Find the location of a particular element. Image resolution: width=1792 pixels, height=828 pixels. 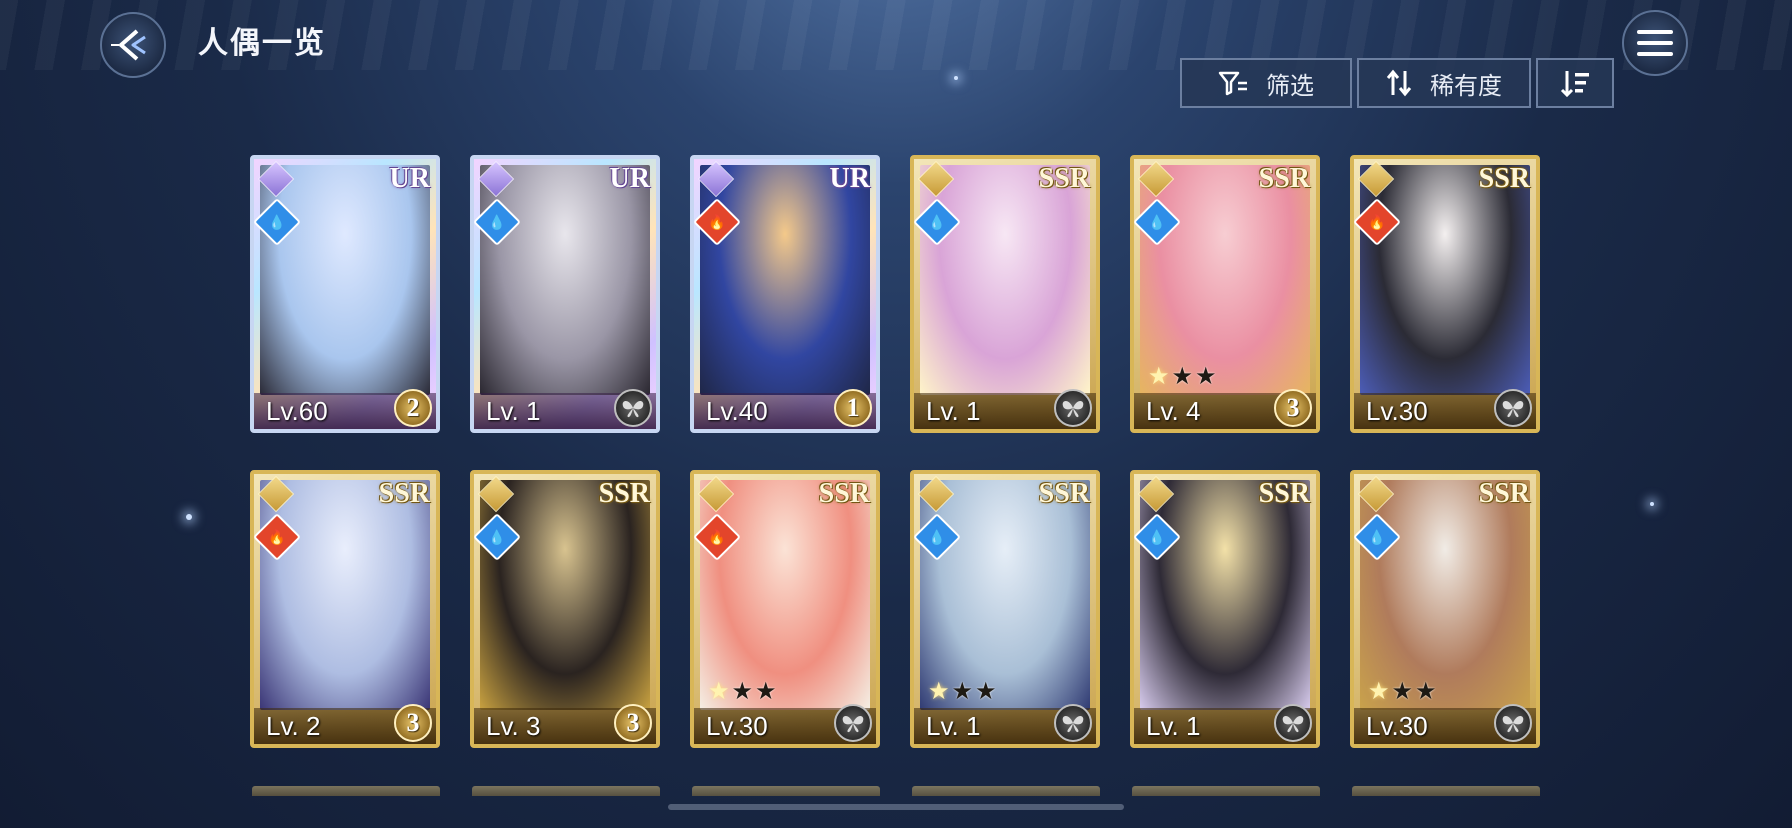

awakening-count-badge: 1 is located at coordinates (853, 408).